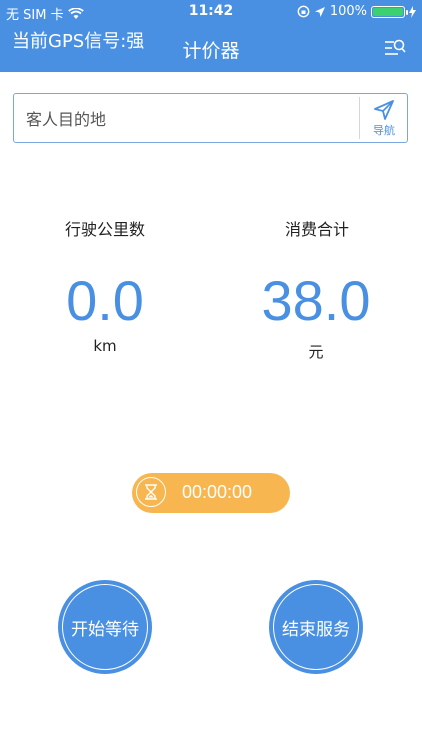  What do you see at coordinates (105, 629) in the screenshot?
I see `start-wait-label: 开始等待` at bounding box center [105, 629].